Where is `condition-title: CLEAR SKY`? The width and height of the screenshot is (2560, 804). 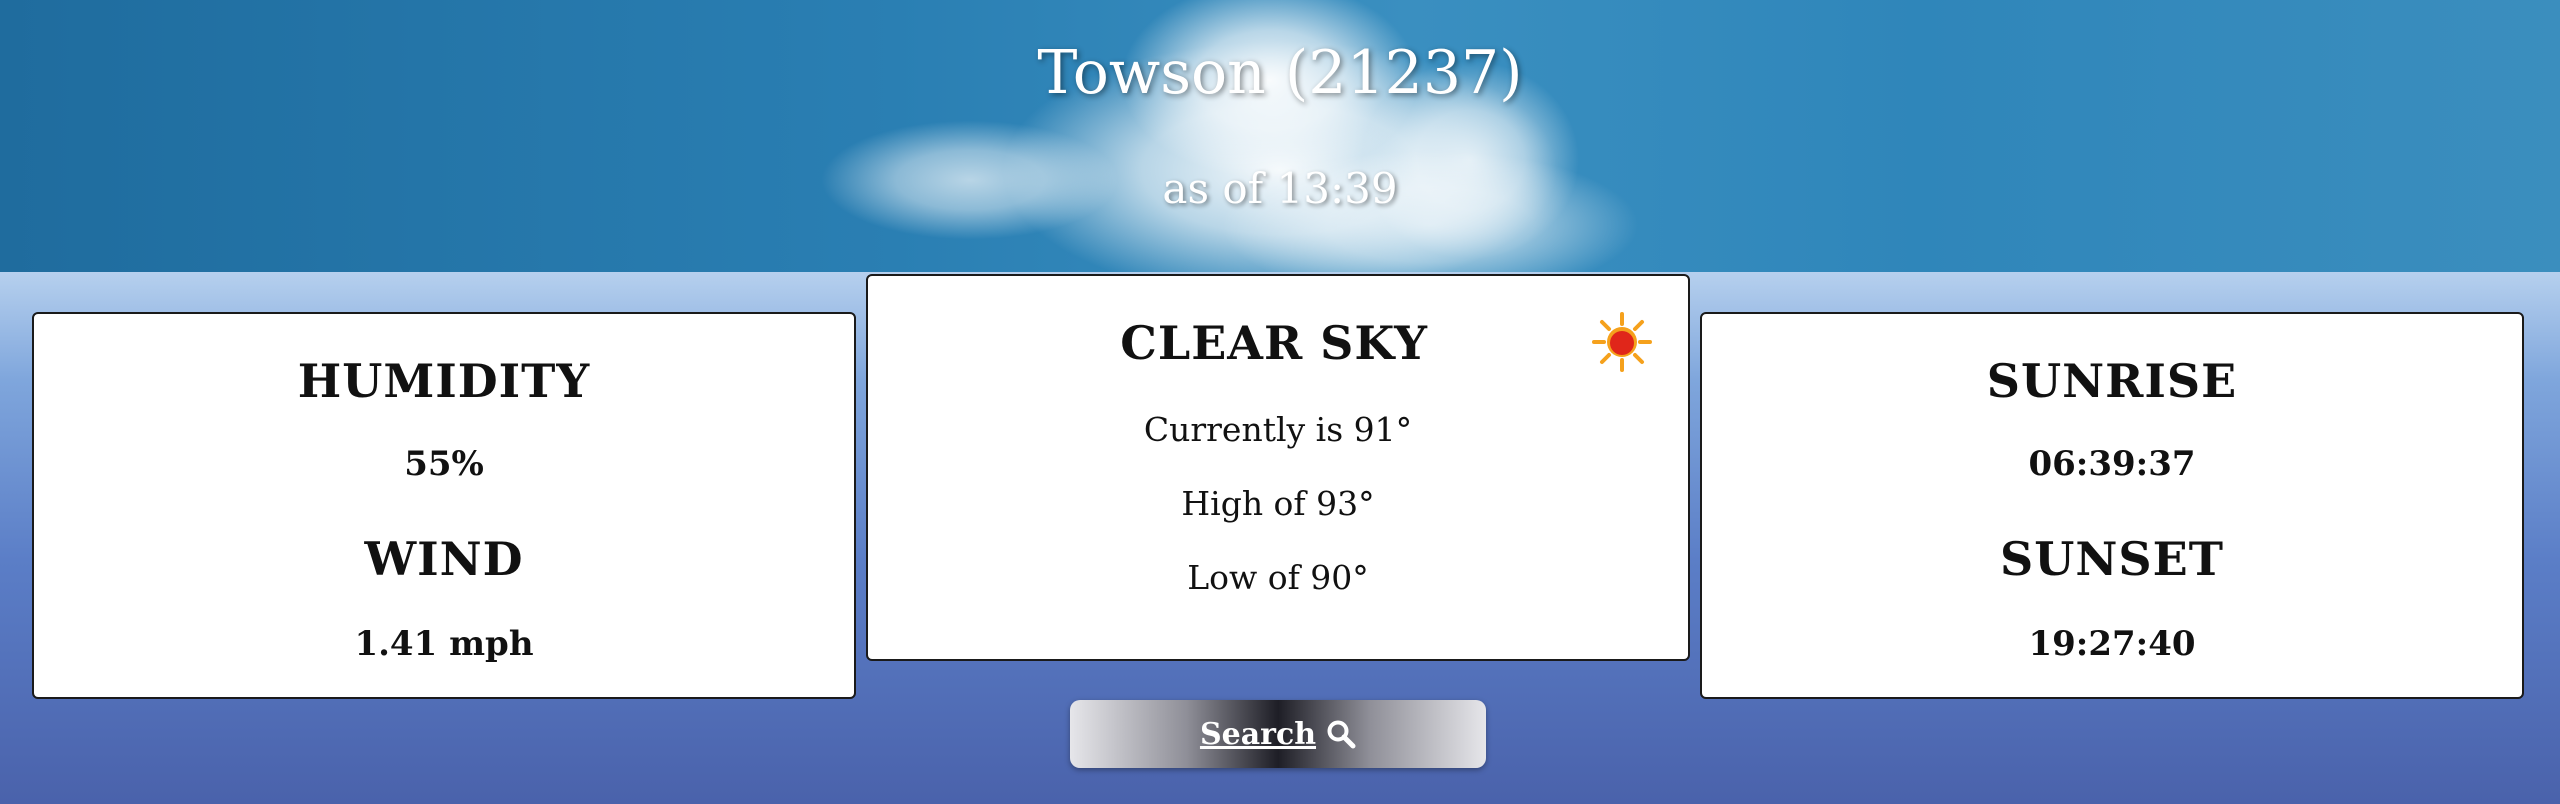 condition-title: CLEAR SKY is located at coordinates (1274, 343).